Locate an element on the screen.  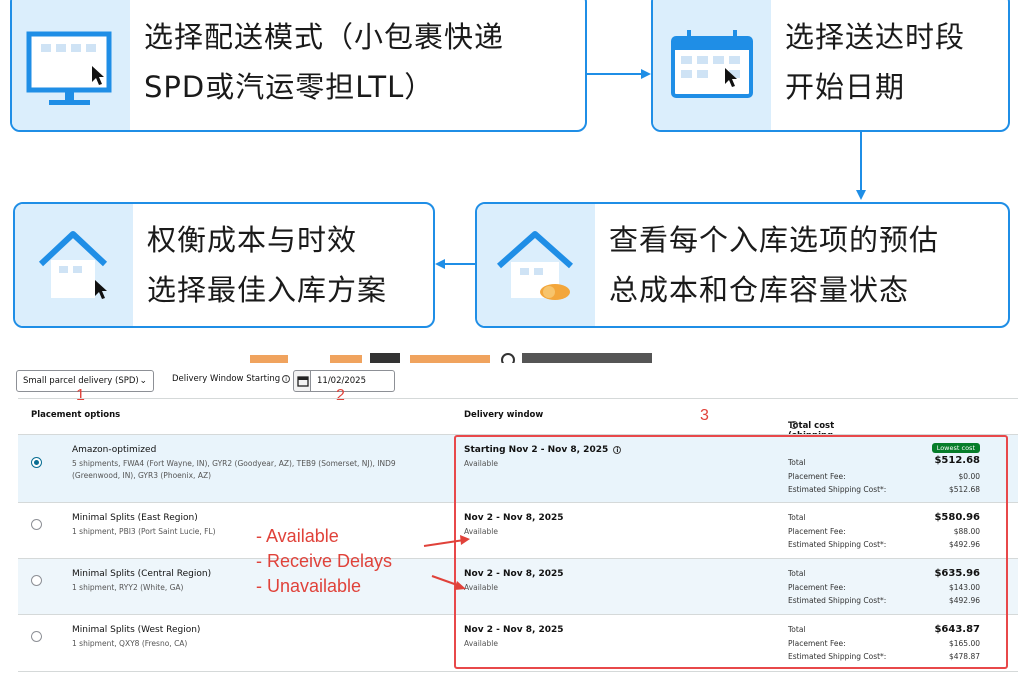
calendar-cursor-icon is located at coordinates (712, 65).